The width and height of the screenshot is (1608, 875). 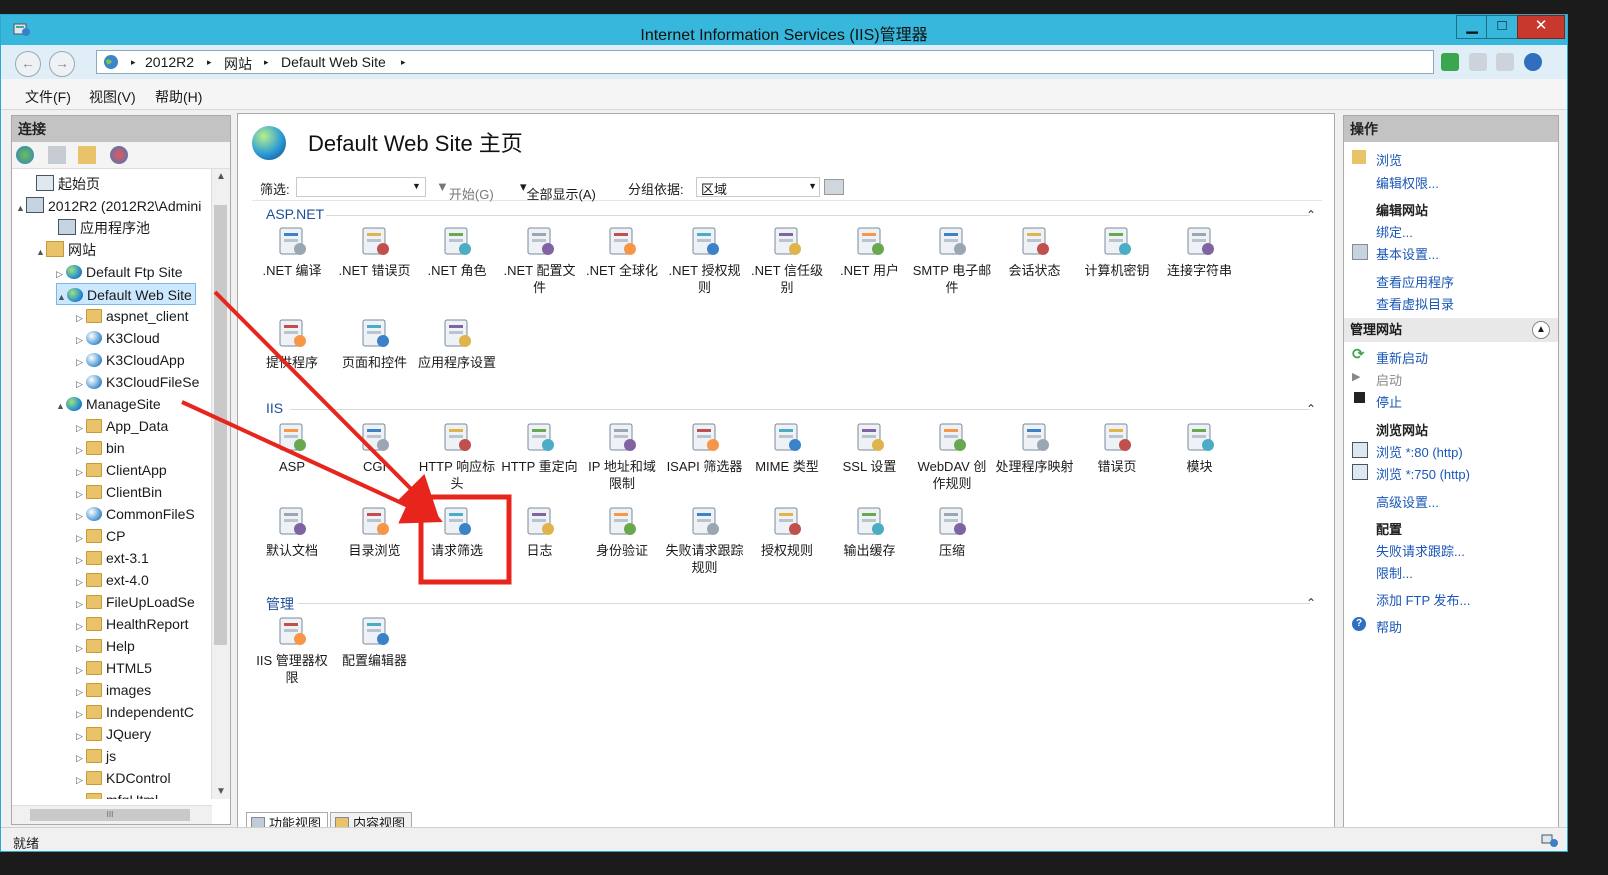 What do you see at coordinates (705, 447) in the screenshot?
I see `feature-item: ISAPI 筛选器` at bounding box center [705, 447].